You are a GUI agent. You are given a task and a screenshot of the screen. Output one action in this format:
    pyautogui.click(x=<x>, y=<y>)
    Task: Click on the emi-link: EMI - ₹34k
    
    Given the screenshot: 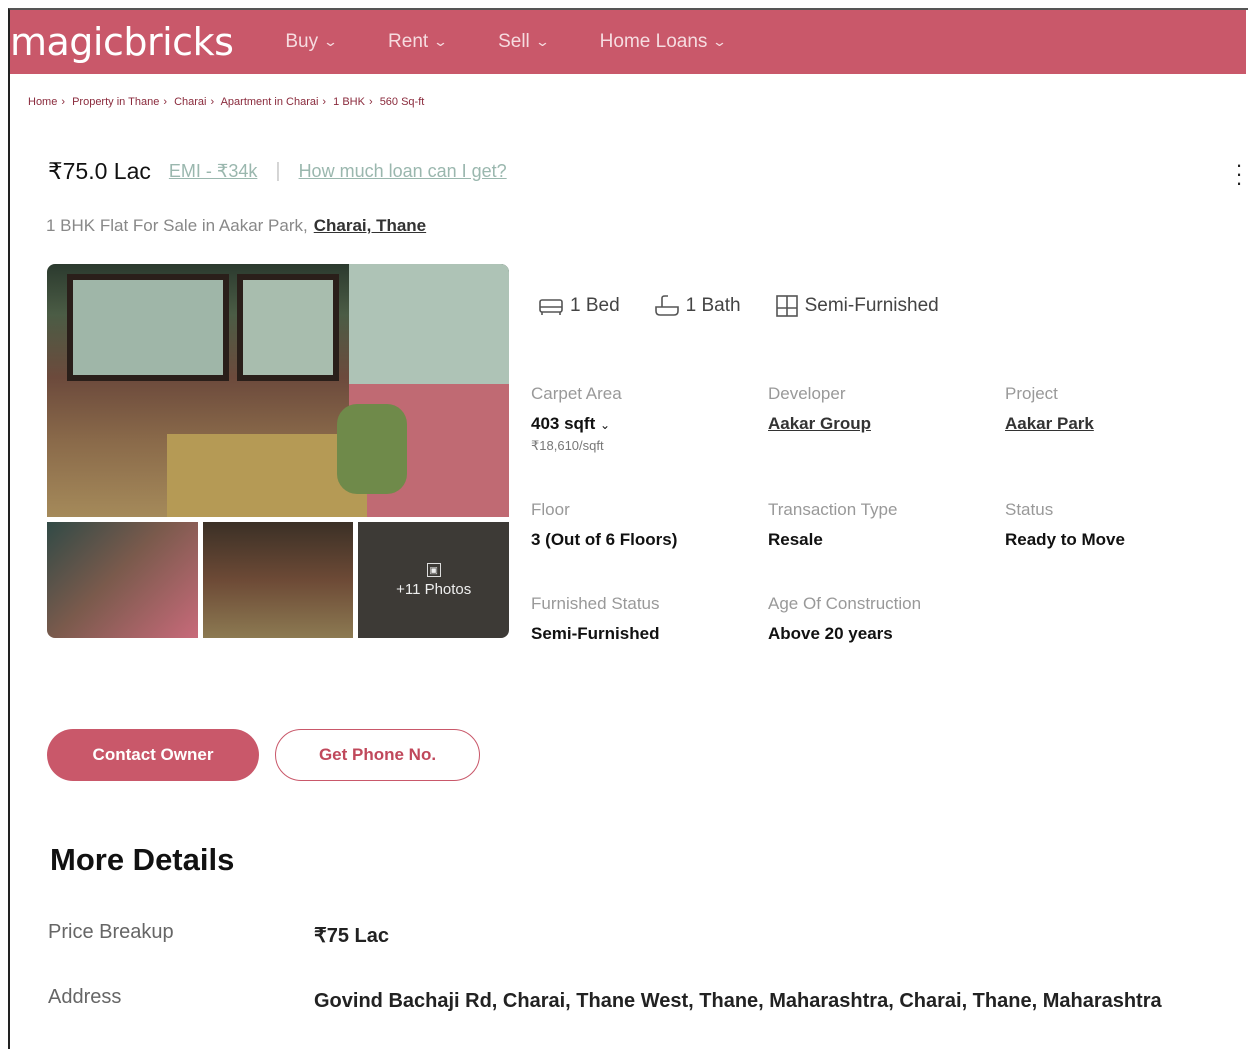 What is the action you would take?
    pyautogui.click(x=213, y=171)
    